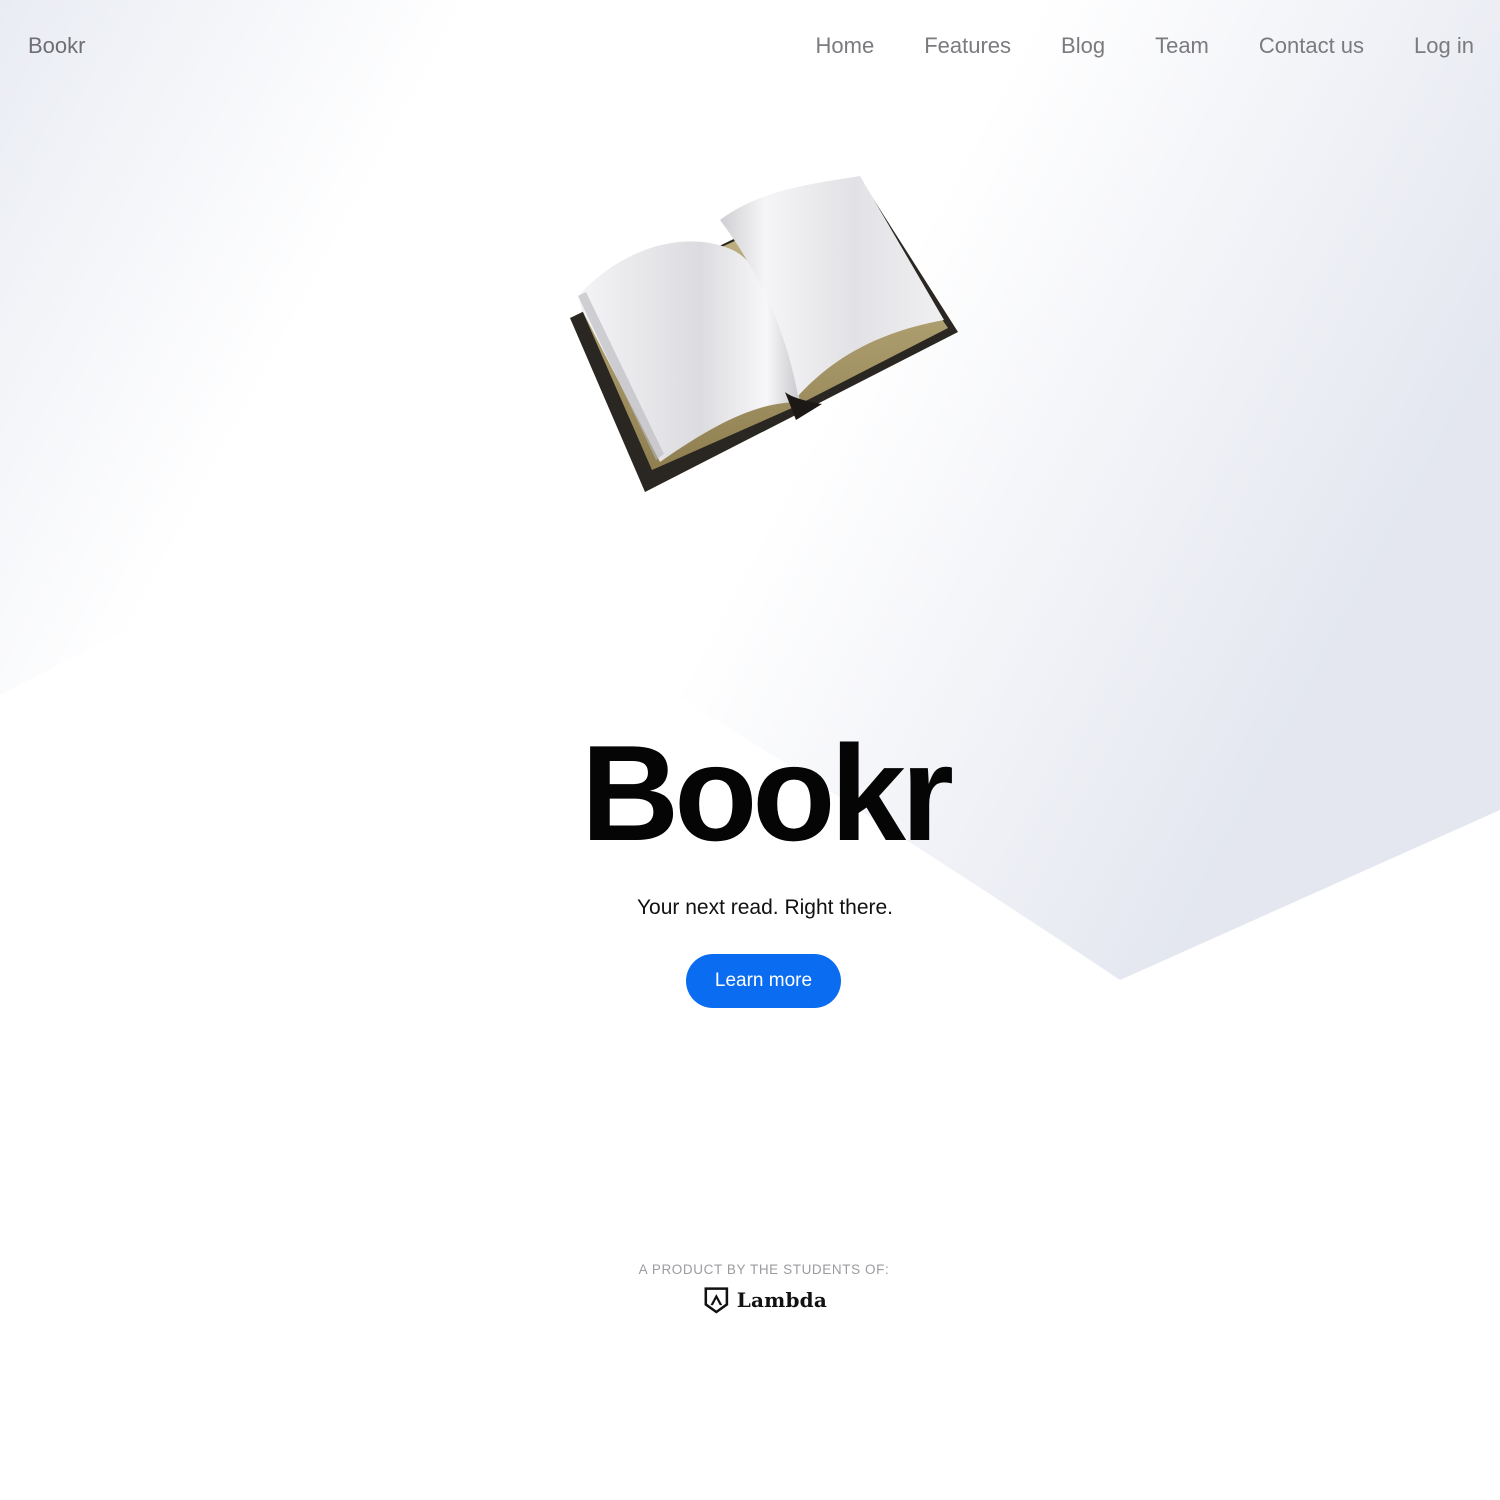  What do you see at coordinates (765, 907) in the screenshot?
I see `hero-subtitle: Your next read. Right there.` at bounding box center [765, 907].